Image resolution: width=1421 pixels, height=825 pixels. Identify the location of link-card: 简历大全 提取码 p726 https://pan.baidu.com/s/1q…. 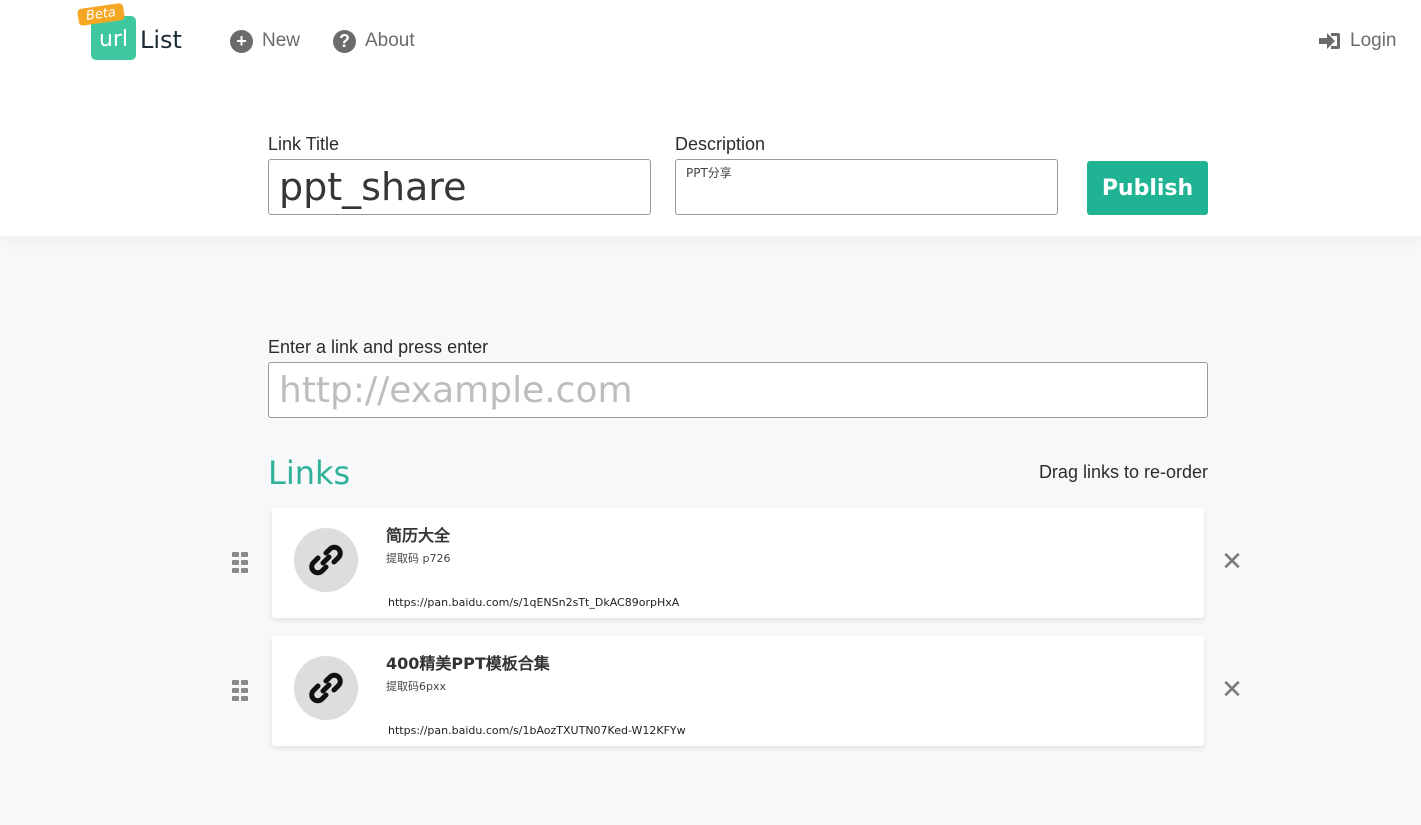
(738, 563).